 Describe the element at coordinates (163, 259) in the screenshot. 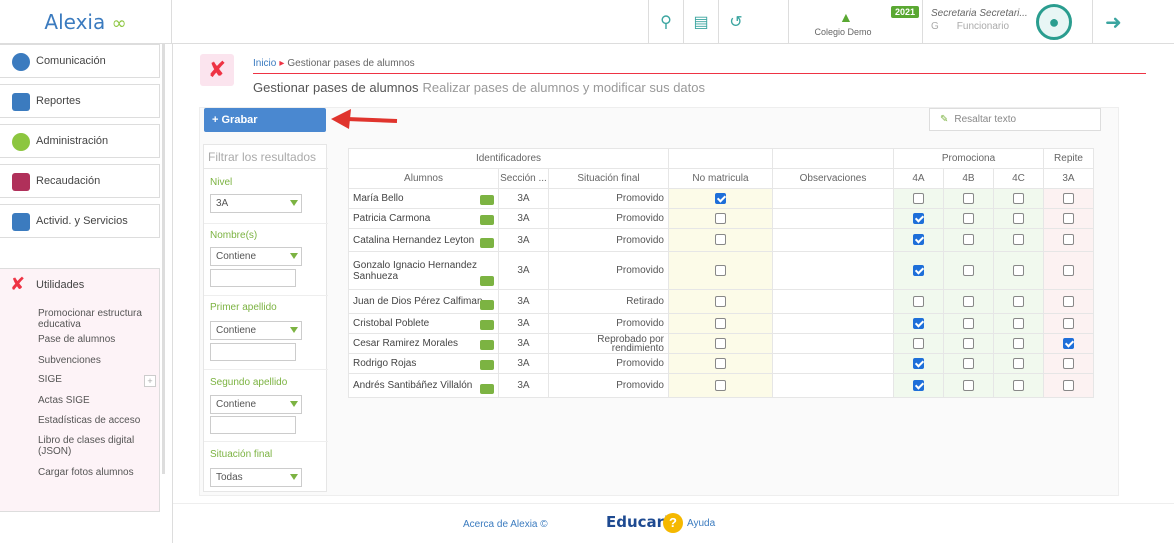

I see `sidebar-scrollbar` at that location.